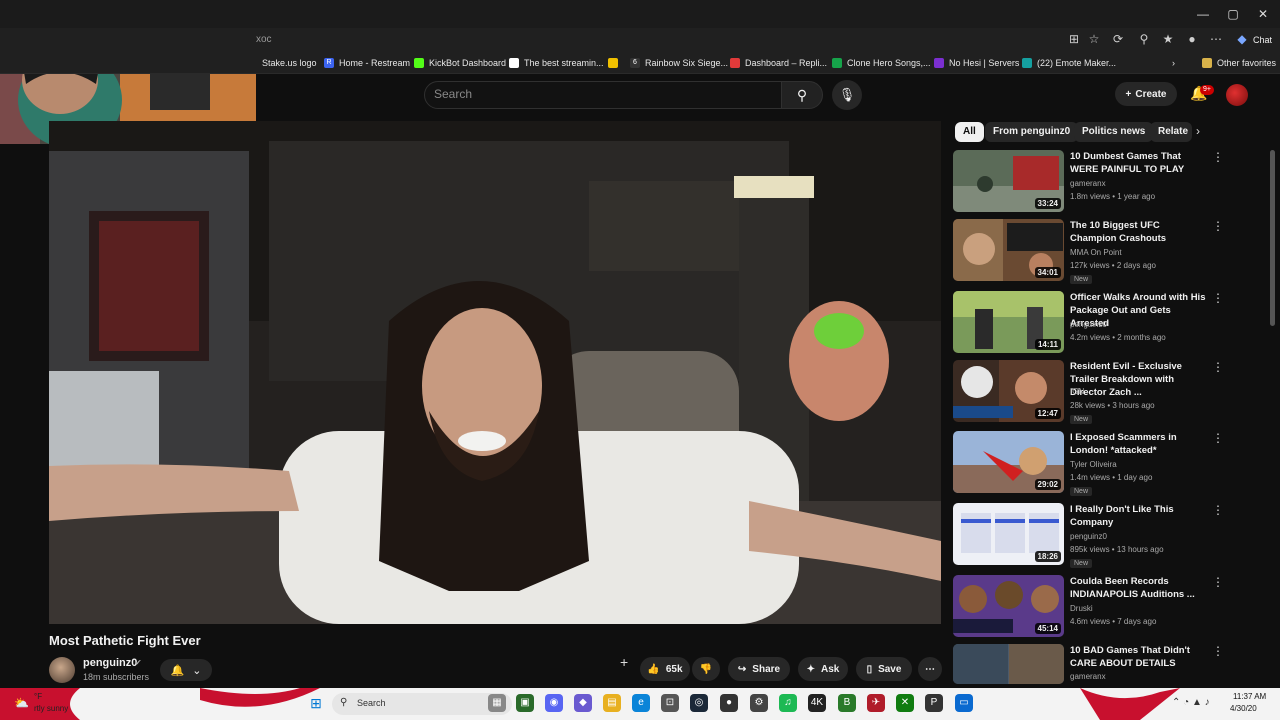 This screenshot has width=1280, height=720. Describe the element at coordinates (1093, 464) in the screenshot. I see `rec-channel: Tyler Oliveira` at that location.